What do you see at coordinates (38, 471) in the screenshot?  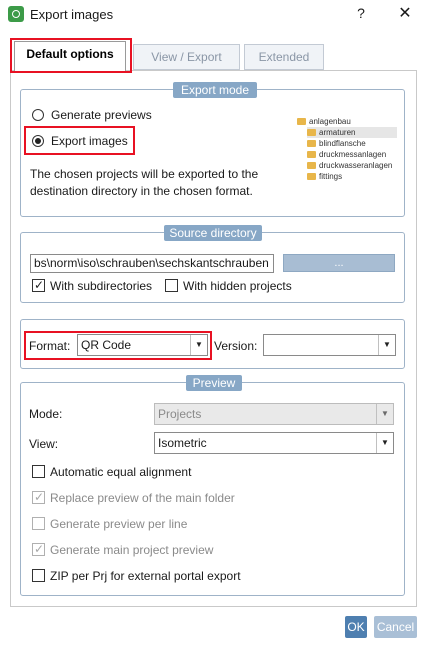 I see `auto-align-checkbox` at bounding box center [38, 471].